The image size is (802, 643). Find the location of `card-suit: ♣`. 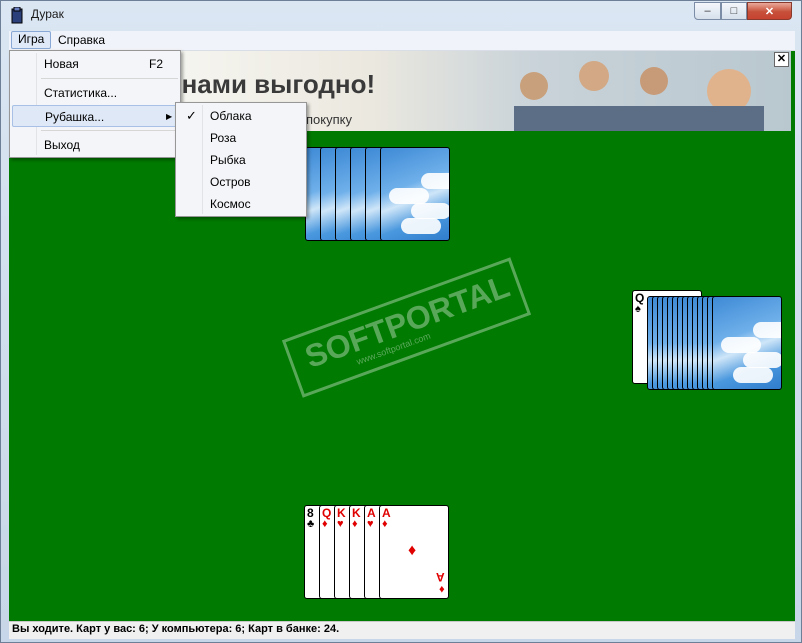

card-suit: ♣ is located at coordinates (311, 524).